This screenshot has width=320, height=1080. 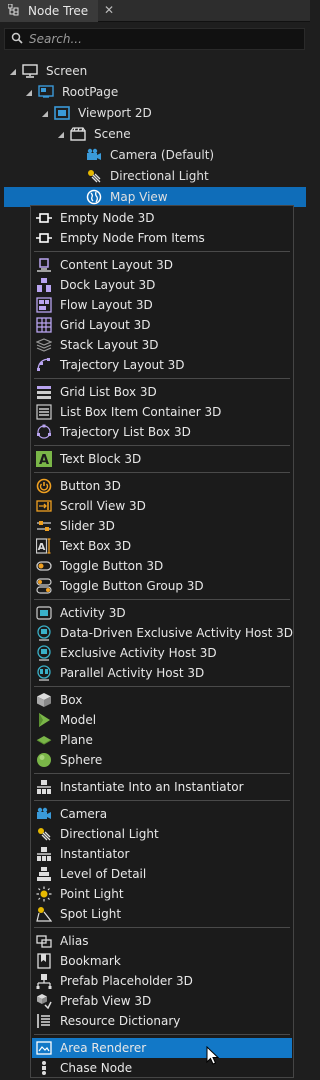 What do you see at coordinates (162, 526) in the screenshot?
I see `menu-item-slider-3d: Slider 3D` at bounding box center [162, 526].